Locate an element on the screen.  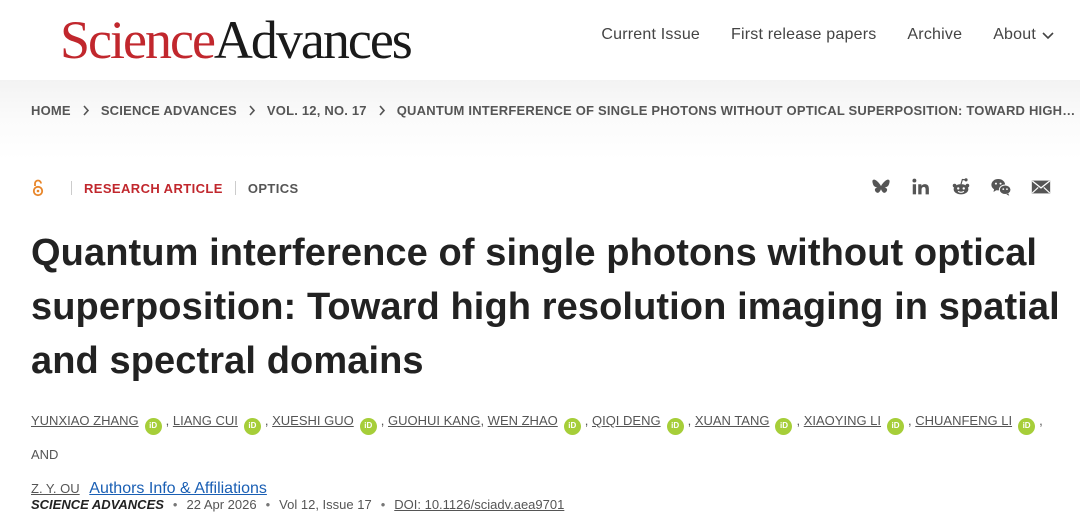
doi-link: DOI: 10.1126/sciadv.aea9701 is located at coordinates (479, 504).